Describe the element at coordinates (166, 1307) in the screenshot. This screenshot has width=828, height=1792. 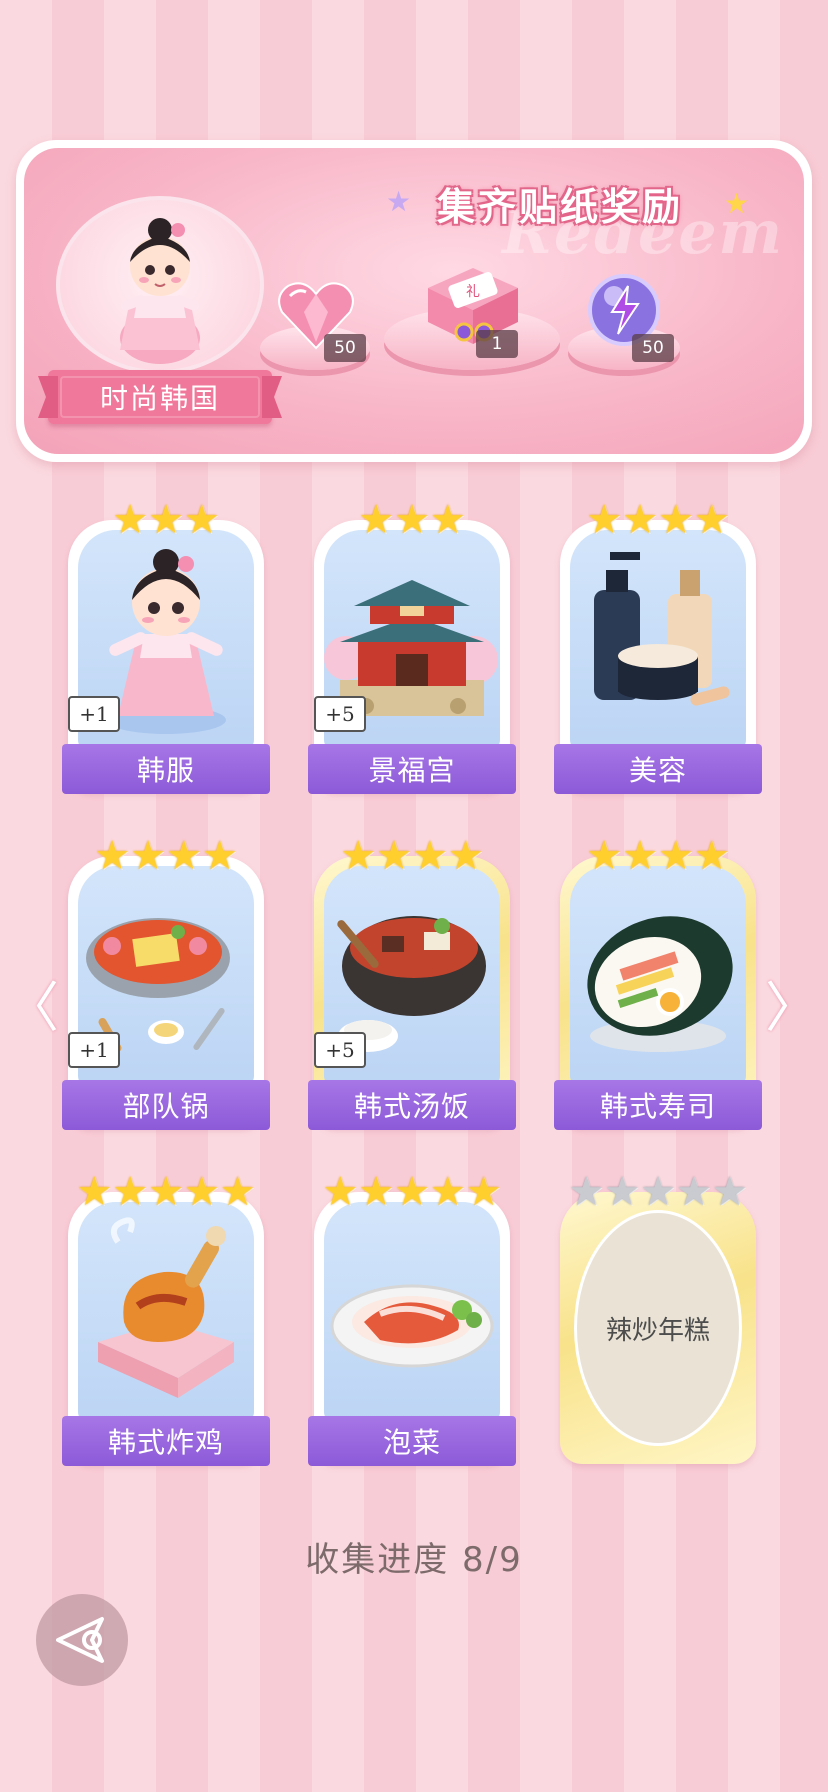
I see `fried-chicken-icon` at that location.